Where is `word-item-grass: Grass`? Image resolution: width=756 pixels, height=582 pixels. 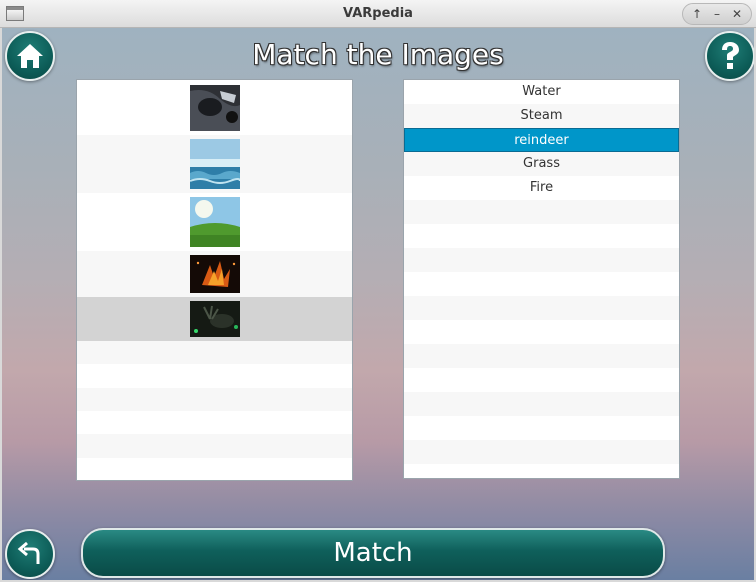 word-item-grass: Grass is located at coordinates (541, 164).